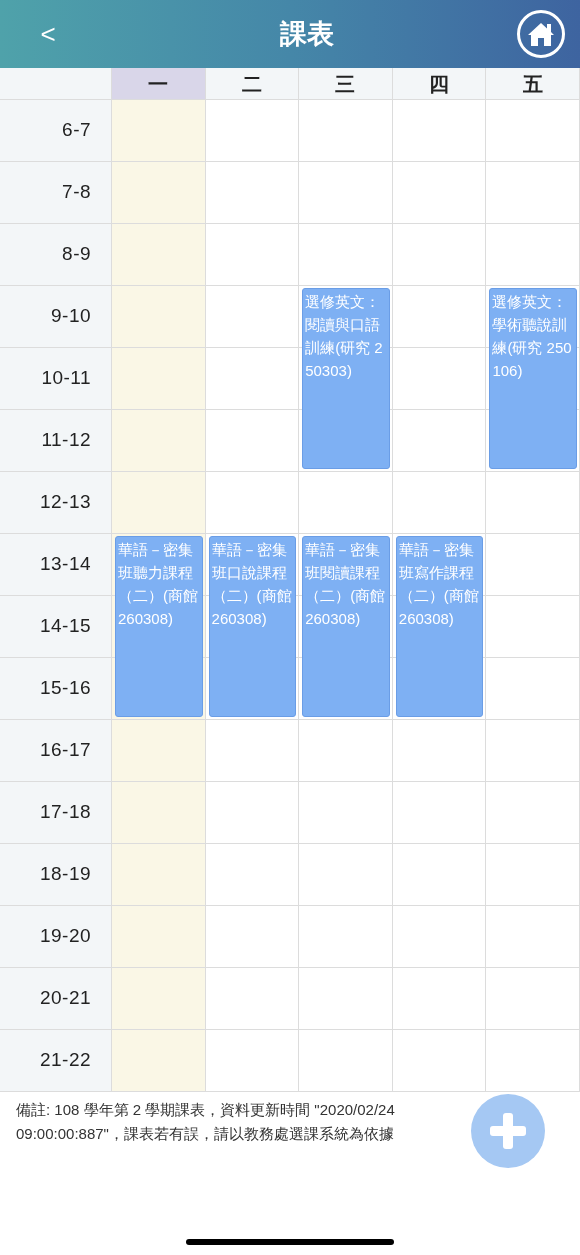  I want to click on time-label: 12-13, so click(56, 503).